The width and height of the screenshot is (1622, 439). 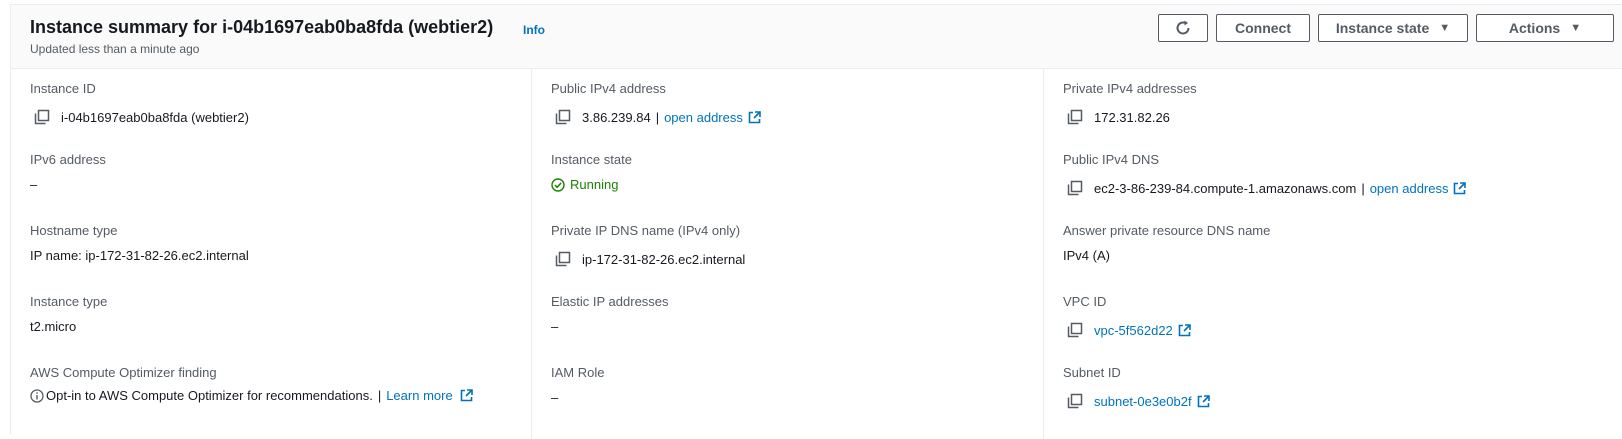 I want to click on iam-role-field: IAM Role –, so click(x=577, y=385).